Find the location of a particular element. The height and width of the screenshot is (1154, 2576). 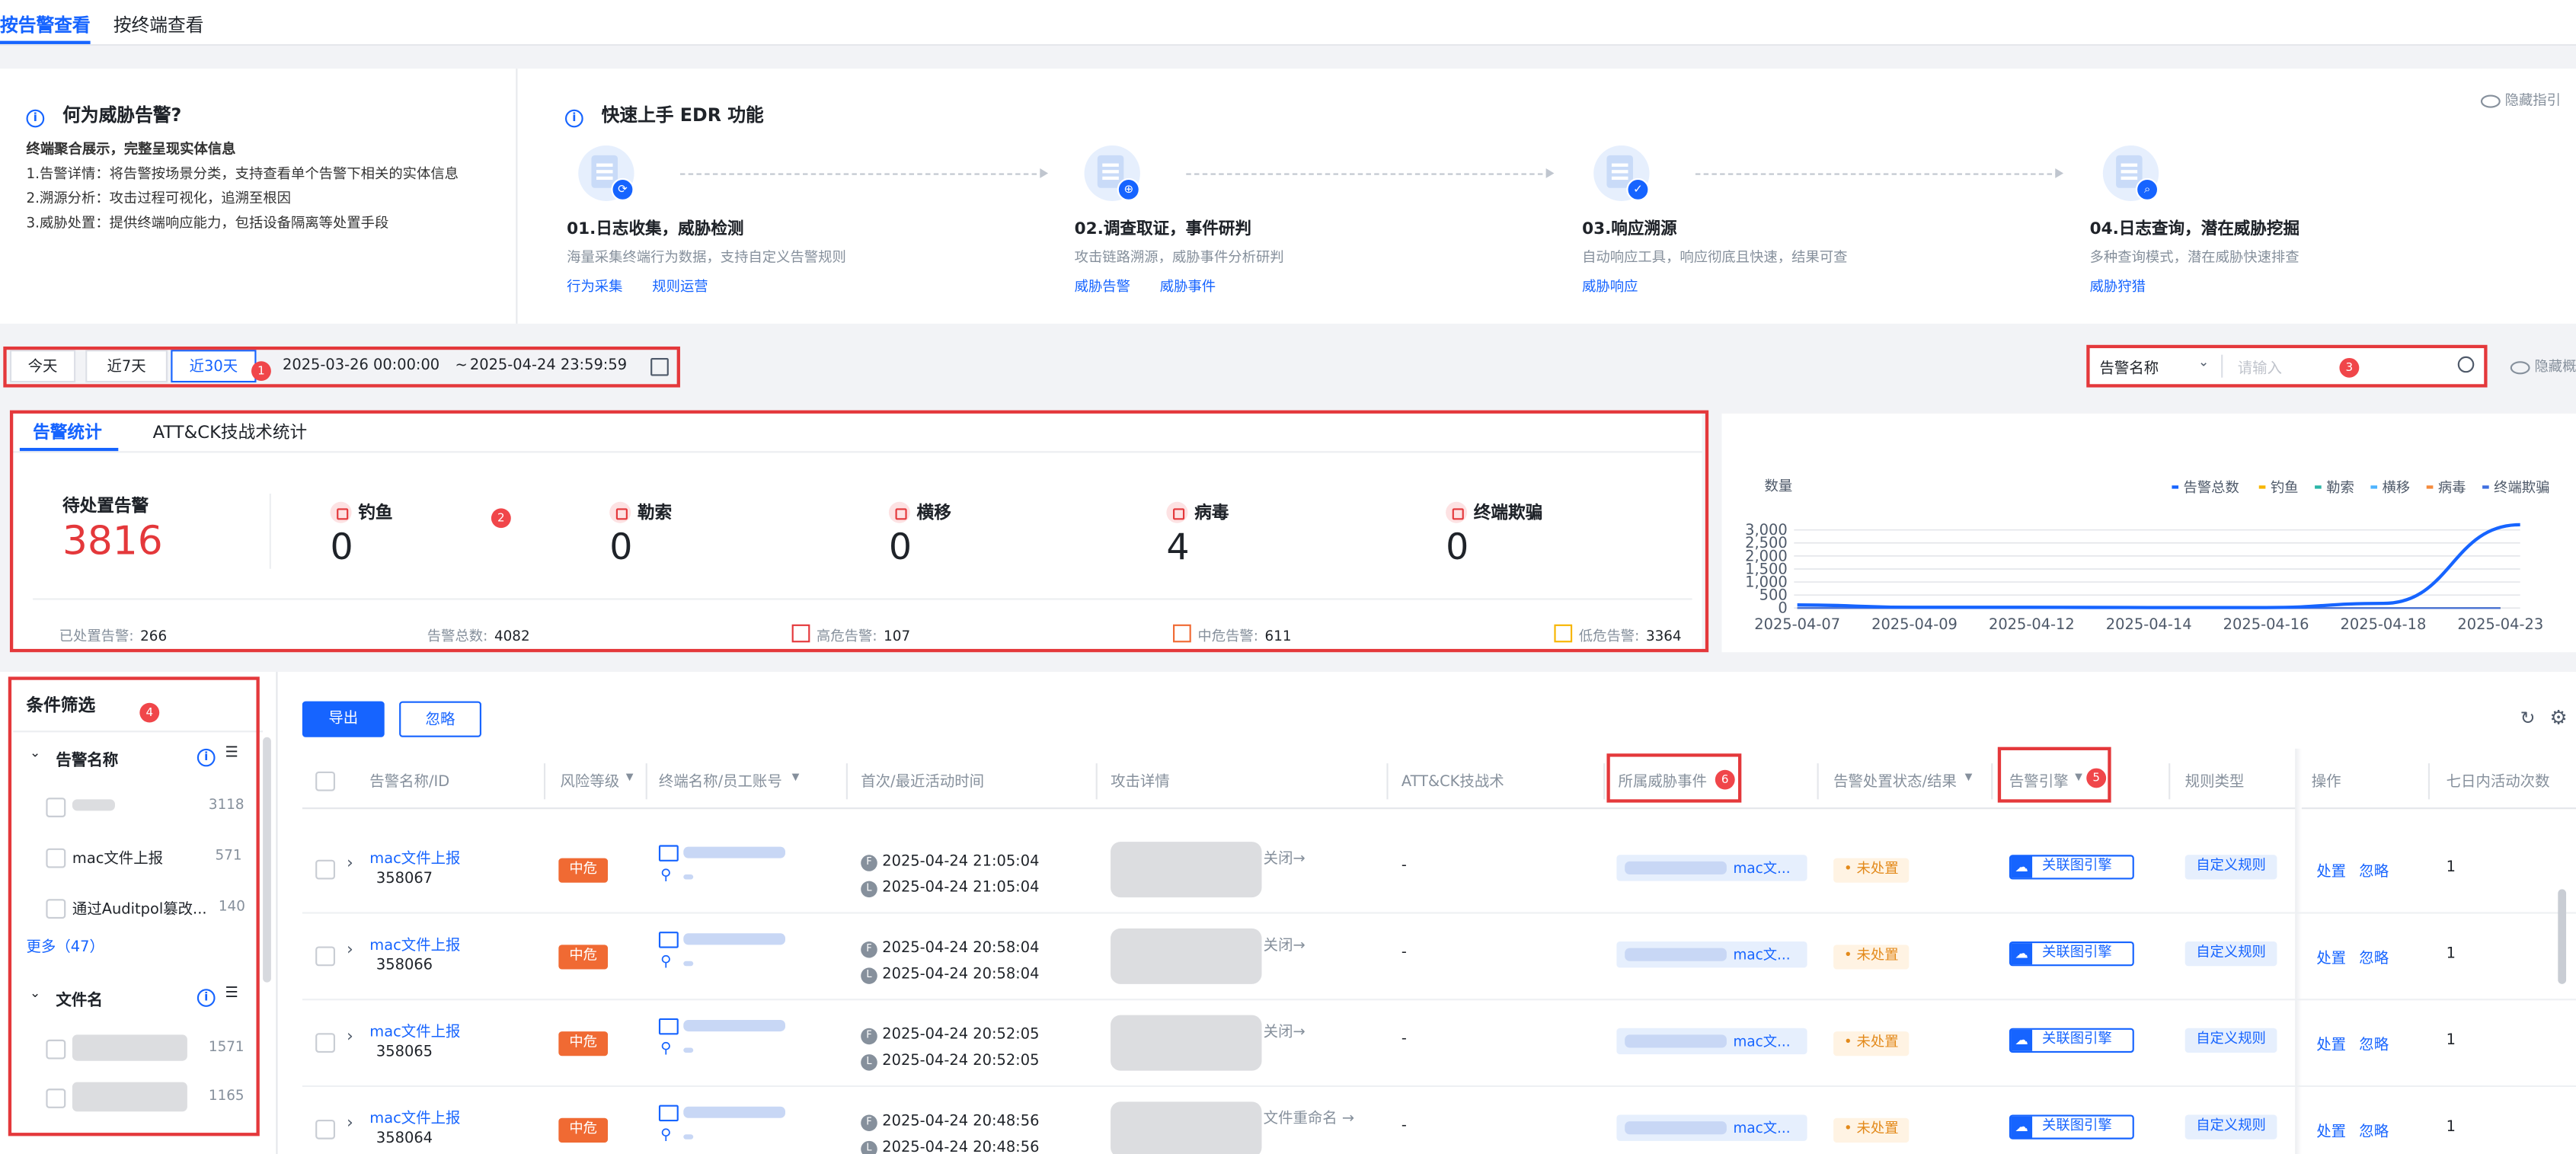

alert-id: 358064 is located at coordinates (404, 1139).